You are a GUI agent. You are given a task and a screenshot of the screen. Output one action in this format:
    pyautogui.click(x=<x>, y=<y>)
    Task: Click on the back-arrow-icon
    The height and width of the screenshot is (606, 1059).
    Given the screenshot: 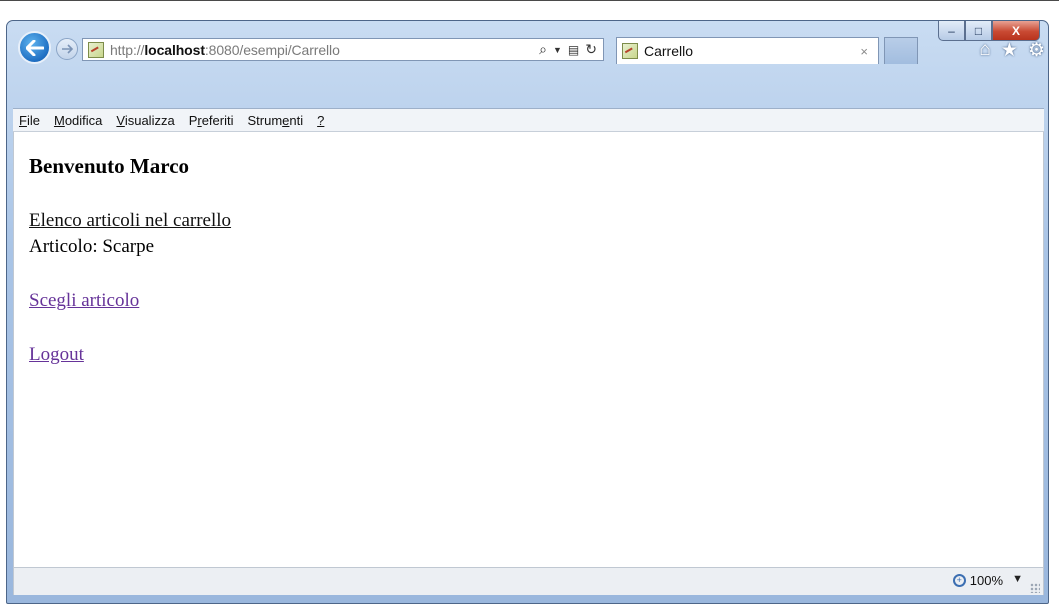 What is the action you would take?
    pyautogui.click(x=34, y=47)
    